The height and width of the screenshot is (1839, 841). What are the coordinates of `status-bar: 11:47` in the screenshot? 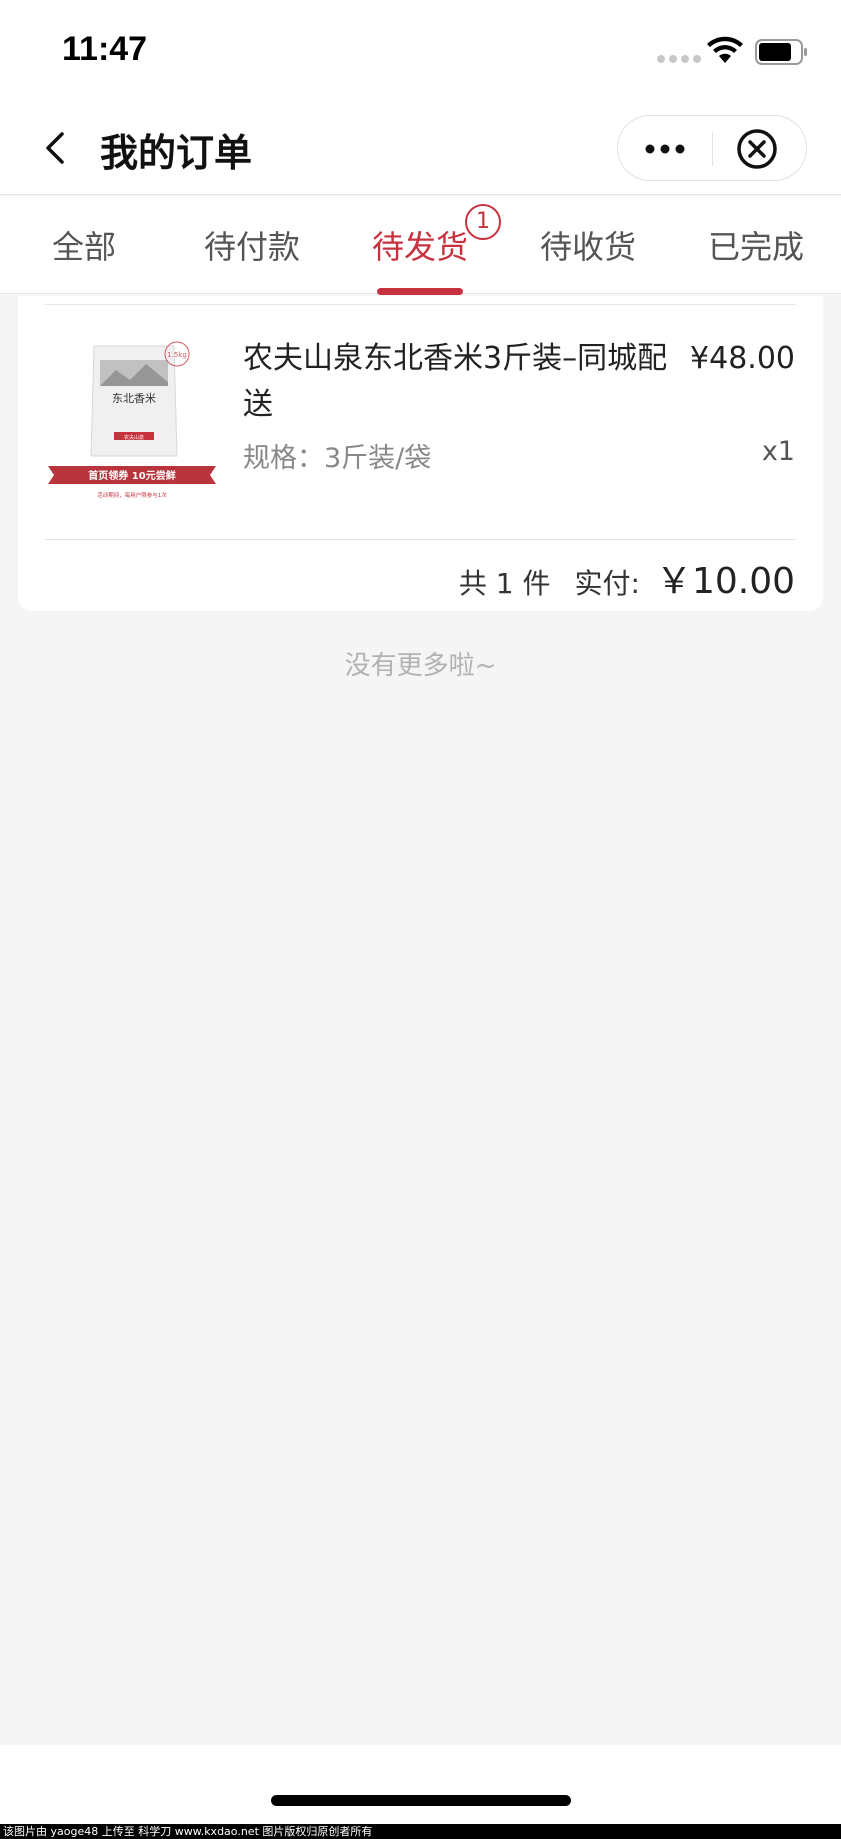 It's located at (420, 50).